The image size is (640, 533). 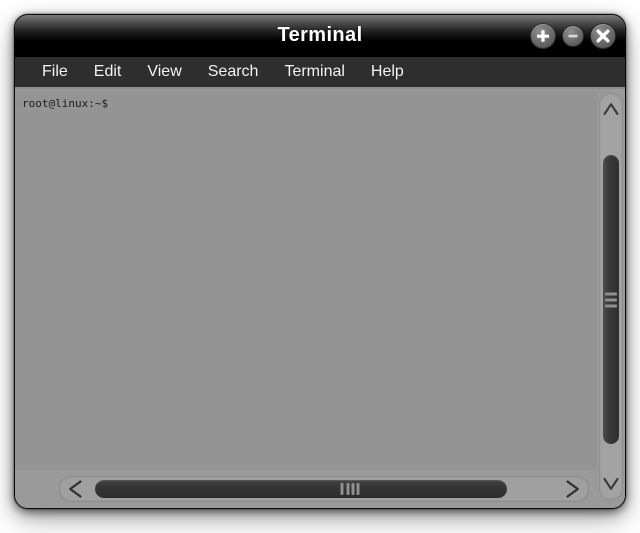 What do you see at coordinates (55, 72) in the screenshot?
I see `menu-item-file: File` at bounding box center [55, 72].